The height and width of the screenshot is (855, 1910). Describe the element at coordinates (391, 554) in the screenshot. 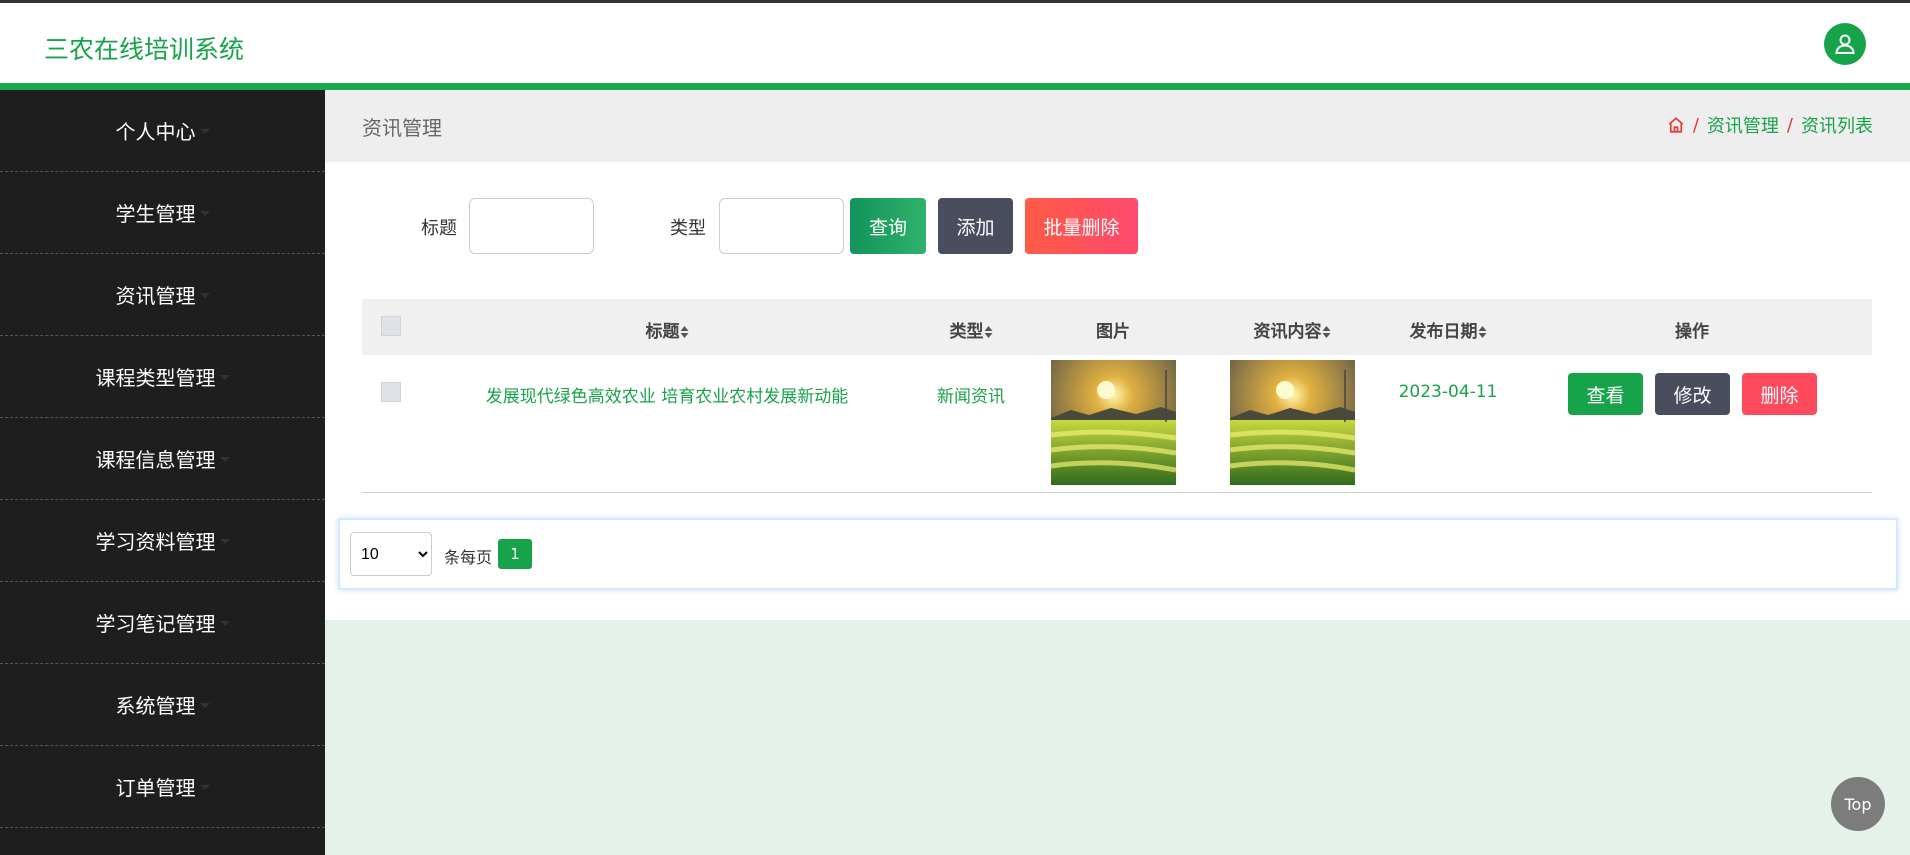

I see `page-size-select: 10` at that location.